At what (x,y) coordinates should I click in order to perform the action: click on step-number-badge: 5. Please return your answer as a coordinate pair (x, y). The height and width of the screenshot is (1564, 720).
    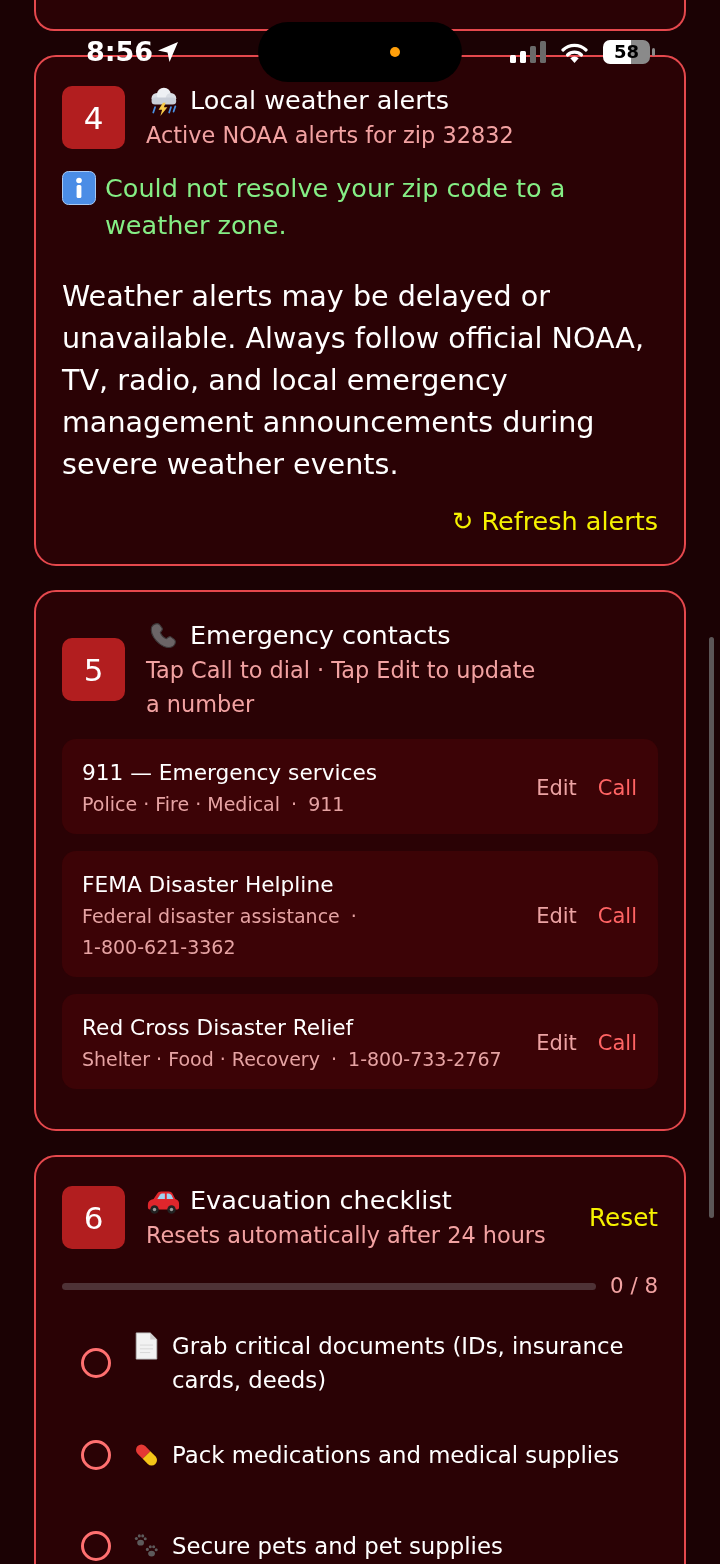
    Looking at the image, I should click on (93, 669).